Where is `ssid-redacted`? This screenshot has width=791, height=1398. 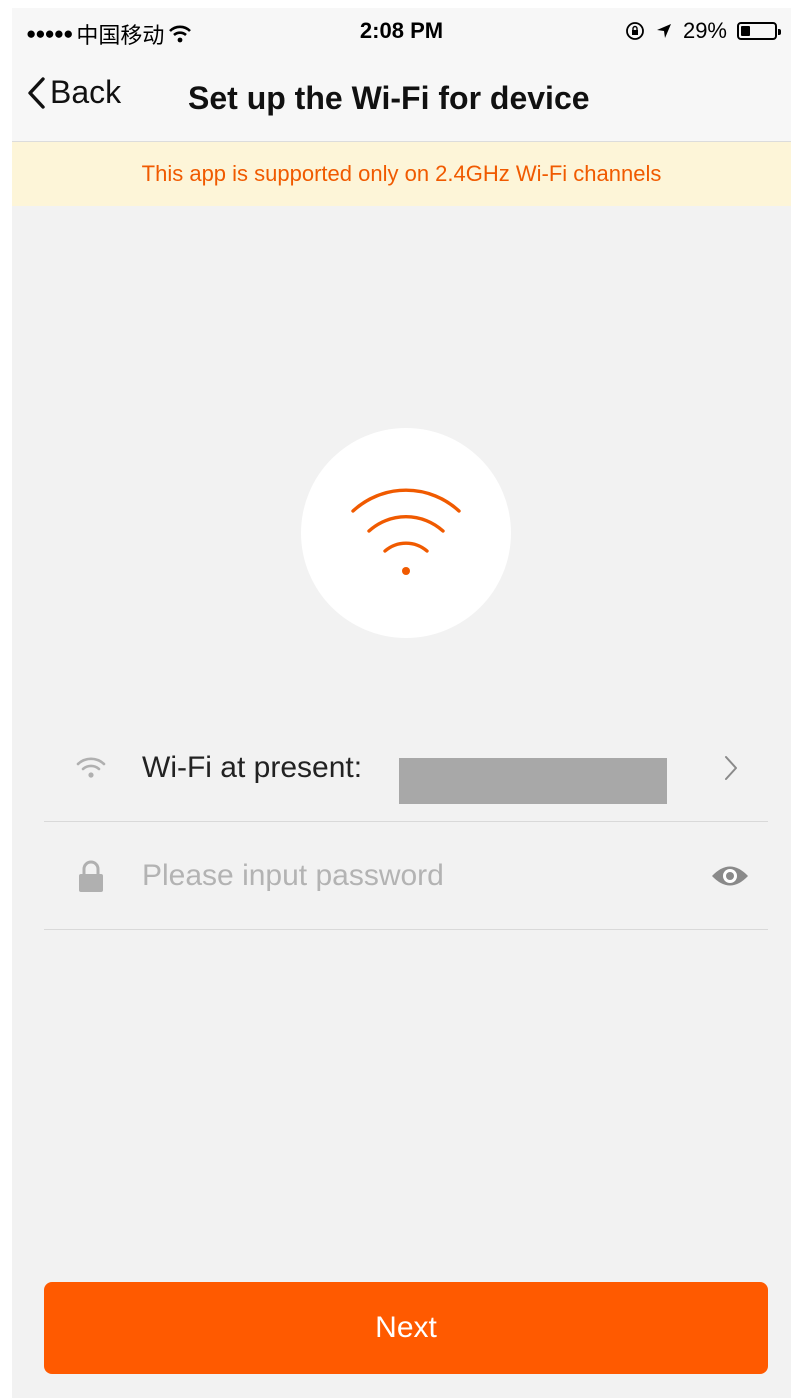
ssid-redacted is located at coordinates (533, 781).